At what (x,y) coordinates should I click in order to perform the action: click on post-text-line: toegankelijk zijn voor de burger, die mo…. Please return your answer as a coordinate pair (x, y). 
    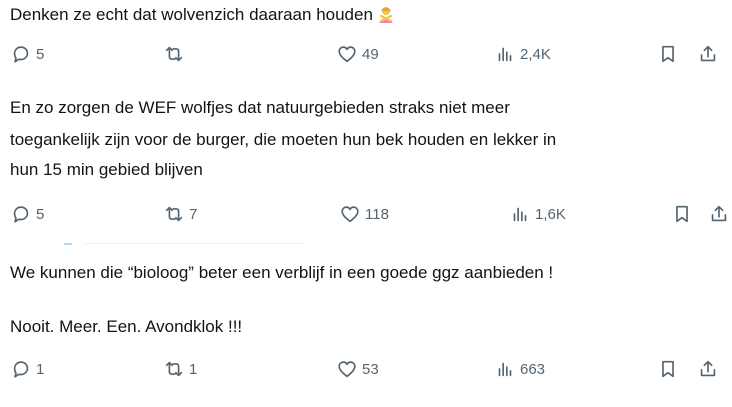
    Looking at the image, I should click on (283, 139).